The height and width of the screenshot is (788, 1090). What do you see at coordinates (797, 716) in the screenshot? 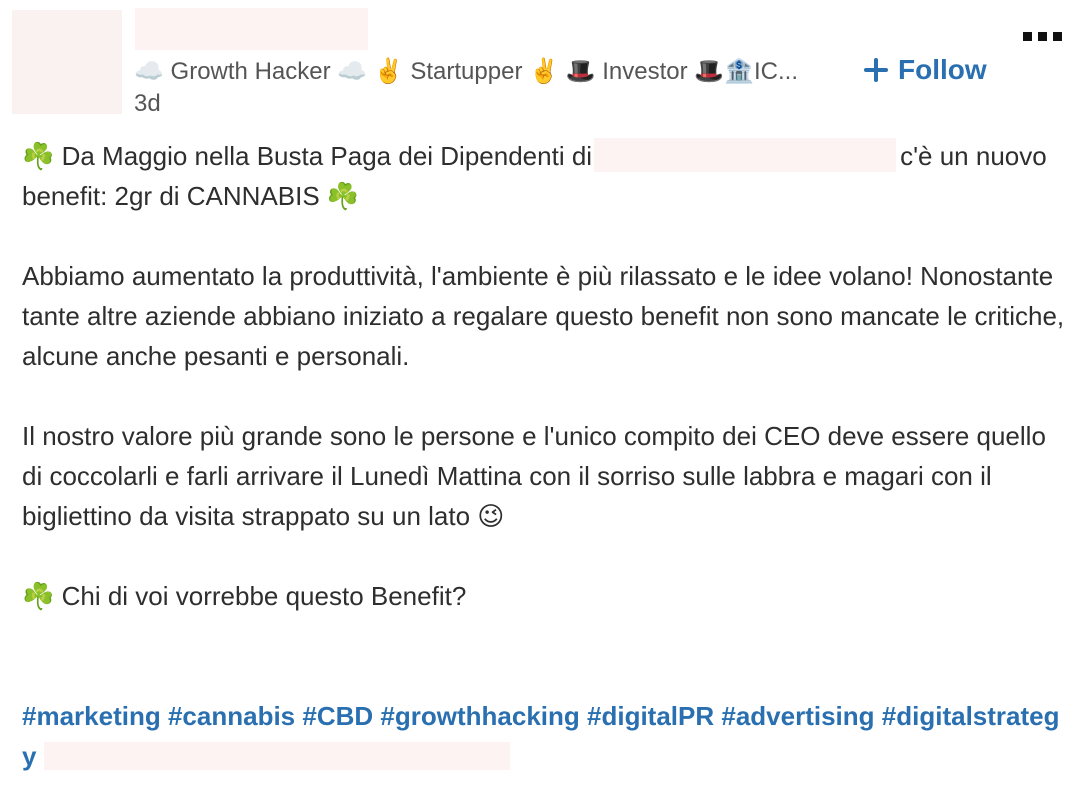
I see `hashtag-link: #advertising` at bounding box center [797, 716].